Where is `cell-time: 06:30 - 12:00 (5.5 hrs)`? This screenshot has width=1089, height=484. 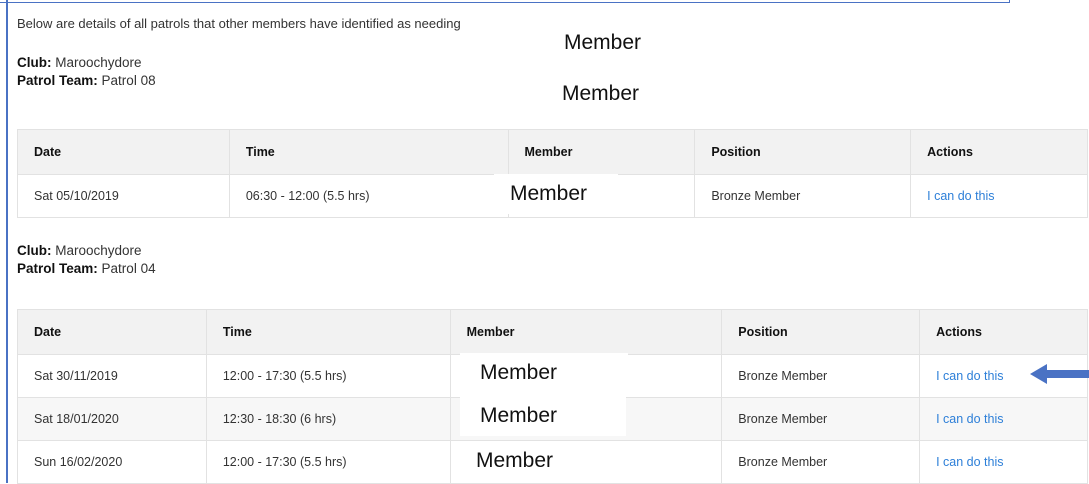 cell-time: 06:30 - 12:00 (5.5 hrs) is located at coordinates (368, 196).